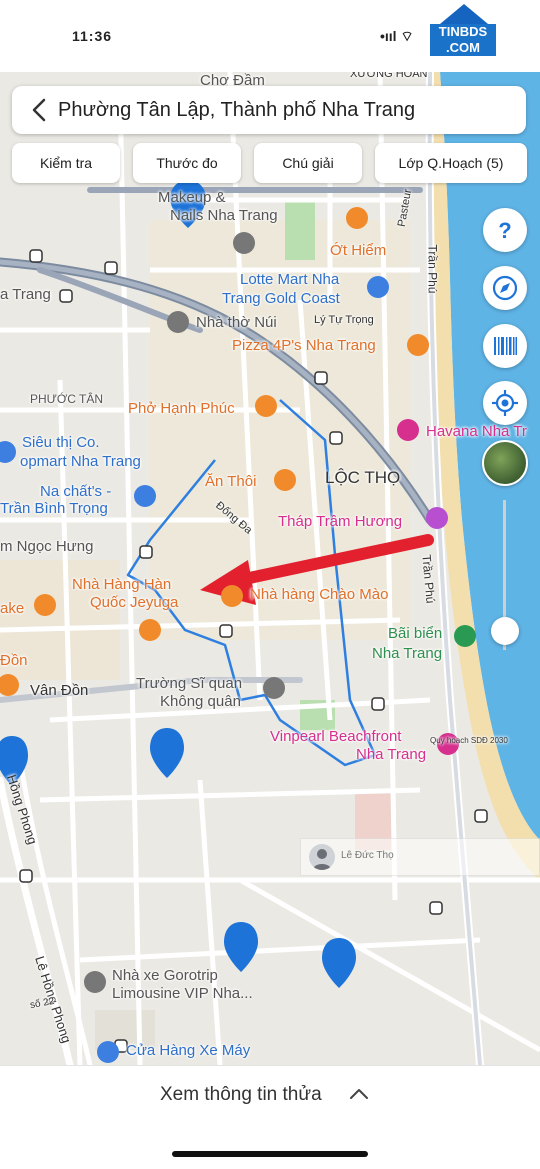 The height and width of the screenshot is (1169, 540). What do you see at coordinates (451, 163) in the screenshot?
I see `layers-button: Lớp Q.Hoạch (5)` at bounding box center [451, 163].